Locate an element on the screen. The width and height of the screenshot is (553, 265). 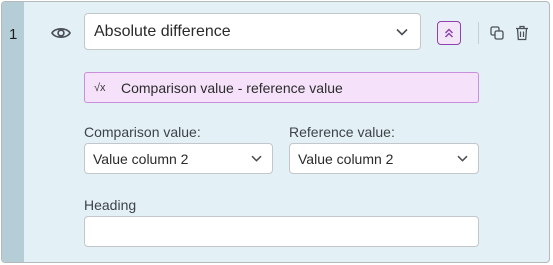
comparison-value-selected: Value column 2 is located at coordinates (141, 158).